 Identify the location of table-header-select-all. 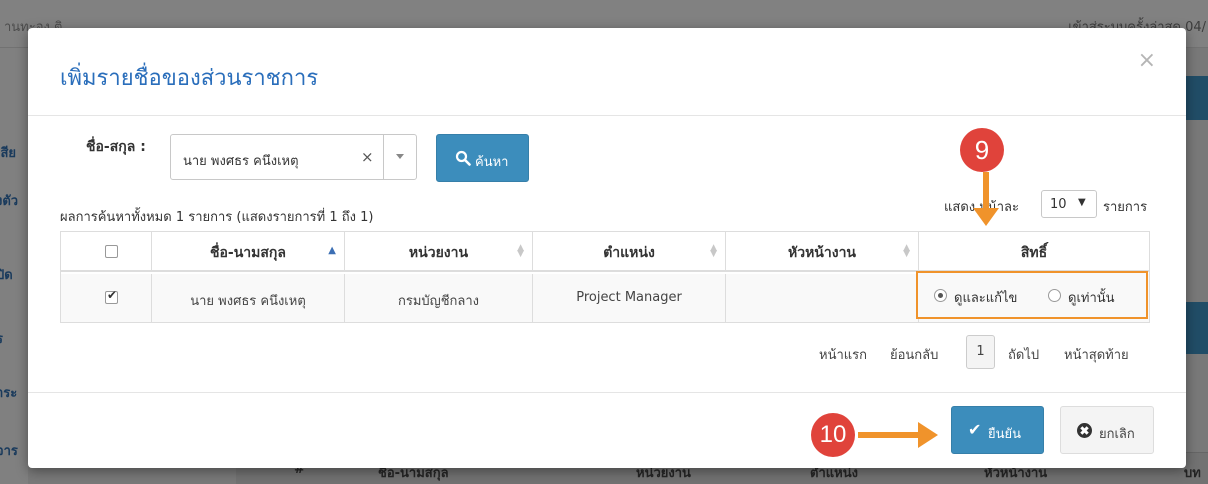
(106, 252).